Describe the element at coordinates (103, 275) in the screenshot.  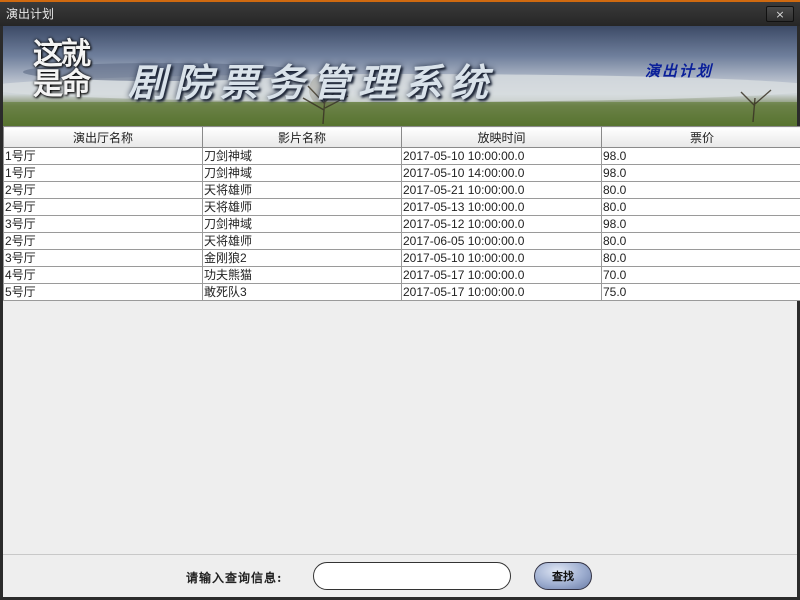
I see `cell-hall: 4号厅` at that location.